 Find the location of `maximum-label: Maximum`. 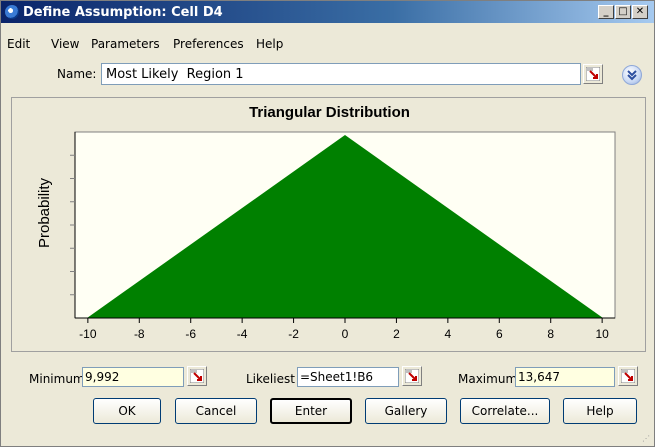

maximum-label: Maximum is located at coordinates (488, 379).